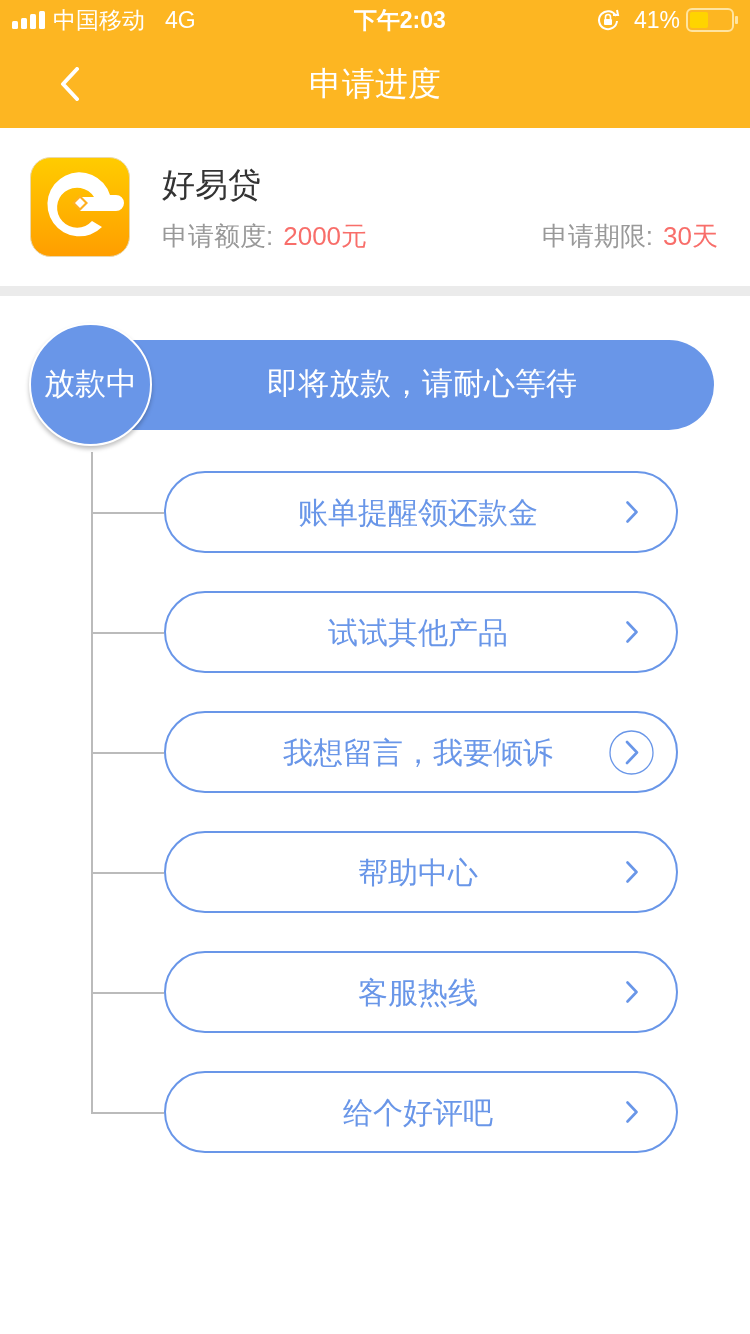 The height and width of the screenshot is (1334, 750). I want to click on rotation-lock-icon, so click(607, 20).